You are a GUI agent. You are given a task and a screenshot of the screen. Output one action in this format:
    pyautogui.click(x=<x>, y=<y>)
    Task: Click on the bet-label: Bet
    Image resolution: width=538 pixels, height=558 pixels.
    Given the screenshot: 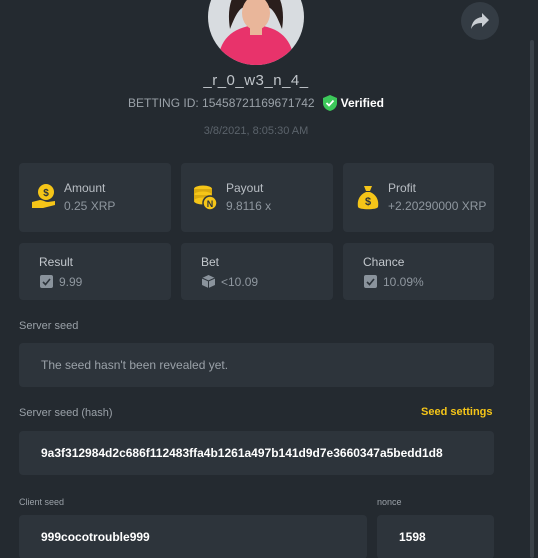 What is the action you would take?
    pyautogui.click(x=210, y=262)
    